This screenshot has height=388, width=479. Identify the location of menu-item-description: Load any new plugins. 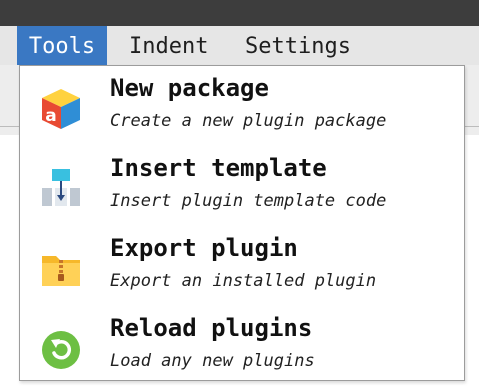
(212, 361).